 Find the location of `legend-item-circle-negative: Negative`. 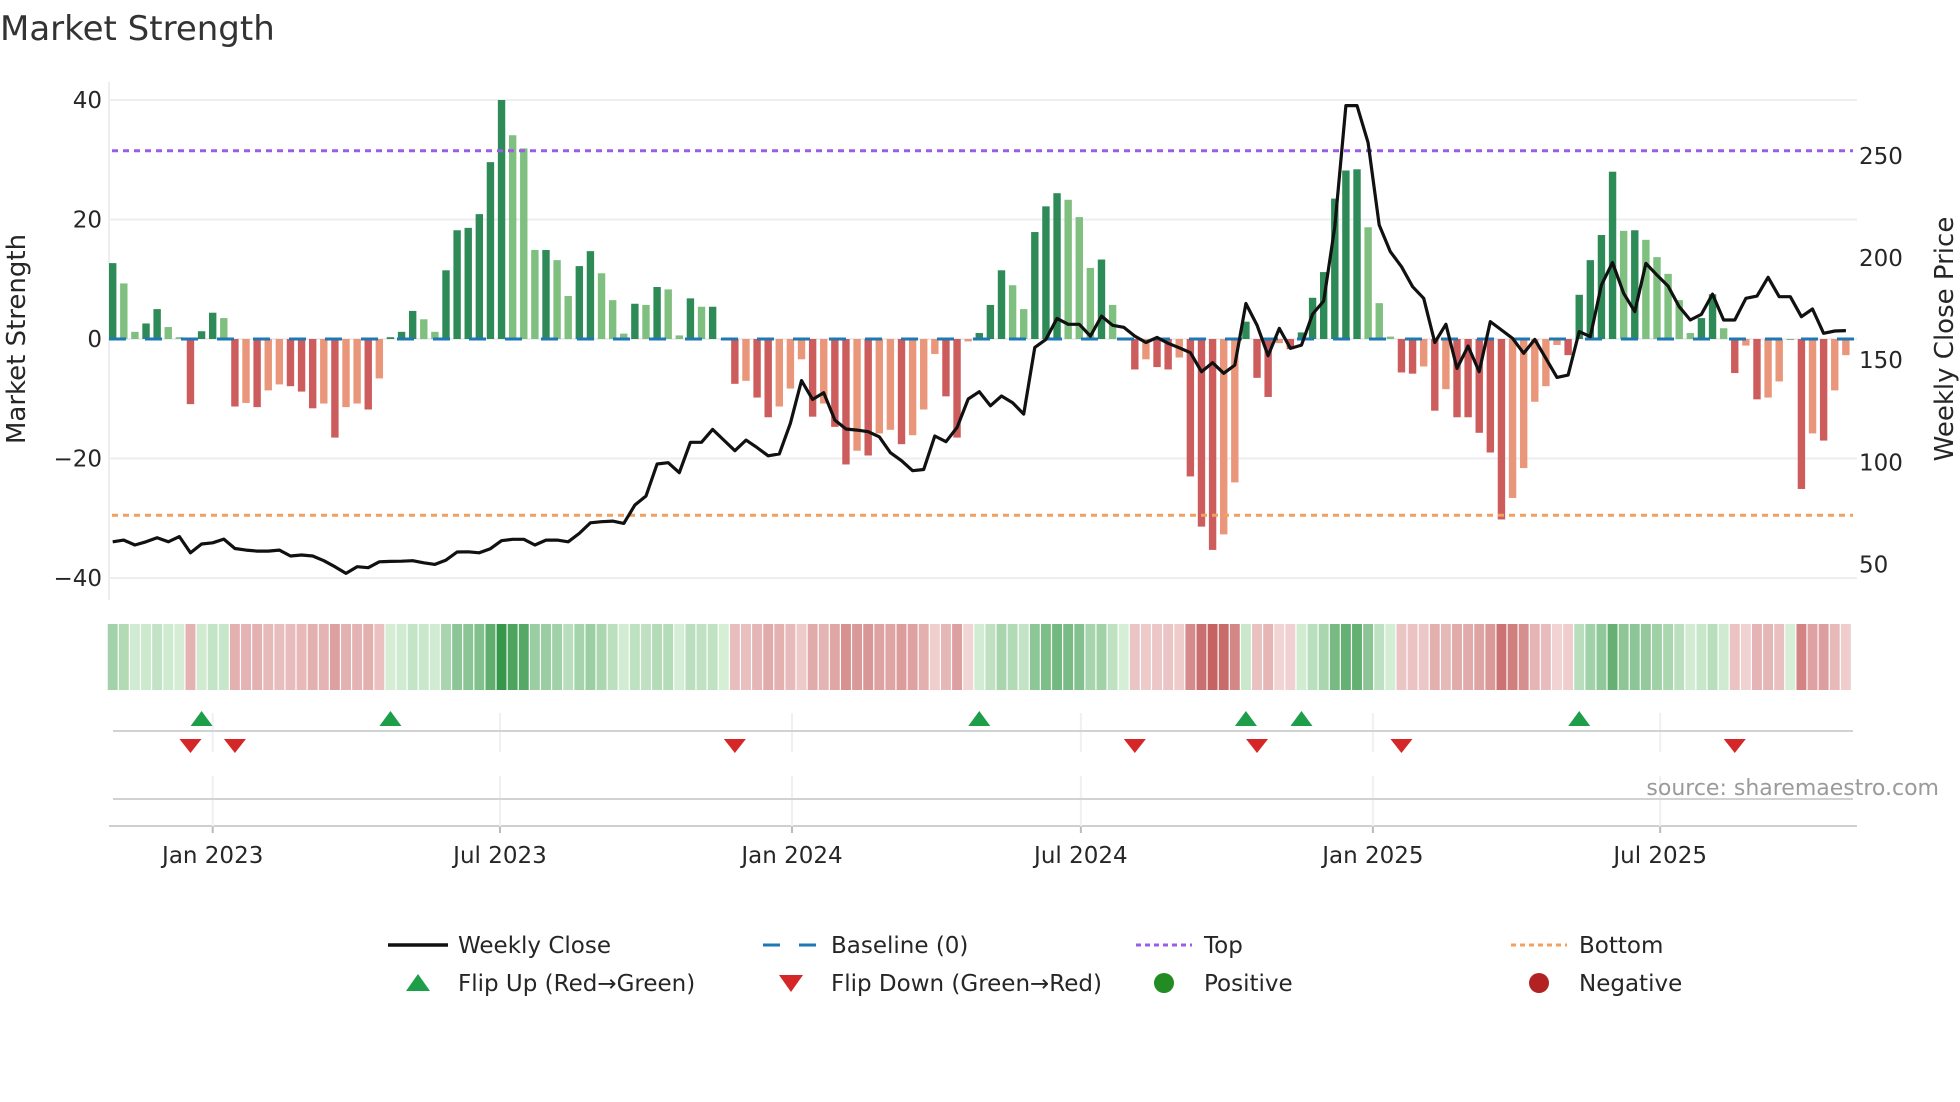

legend-item-circle-negative: Negative is located at coordinates (1605, 984).